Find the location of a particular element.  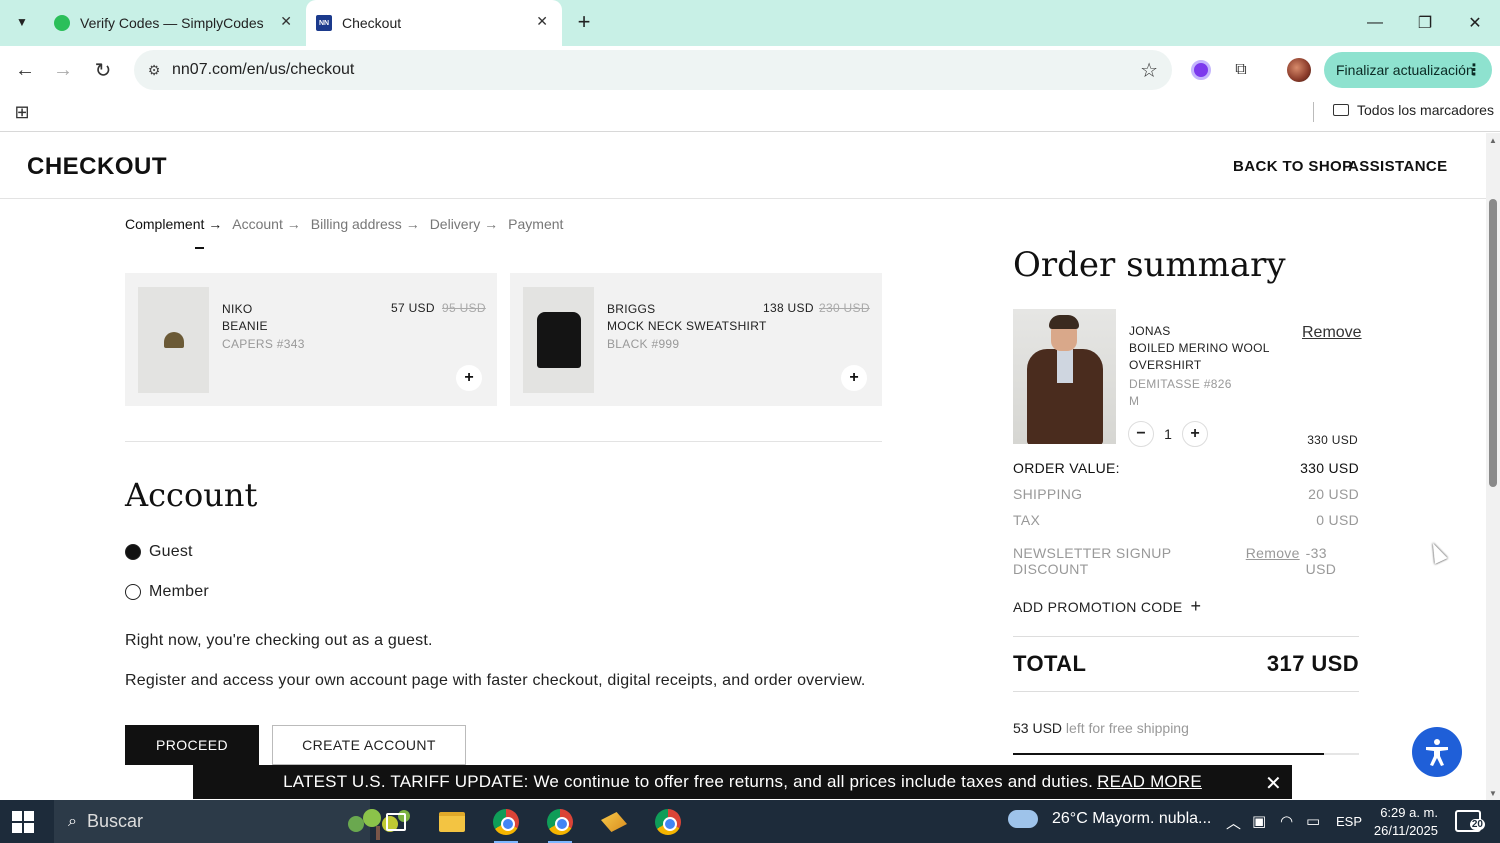

assistance-link: ASSISTANCE is located at coordinates (1398, 166).